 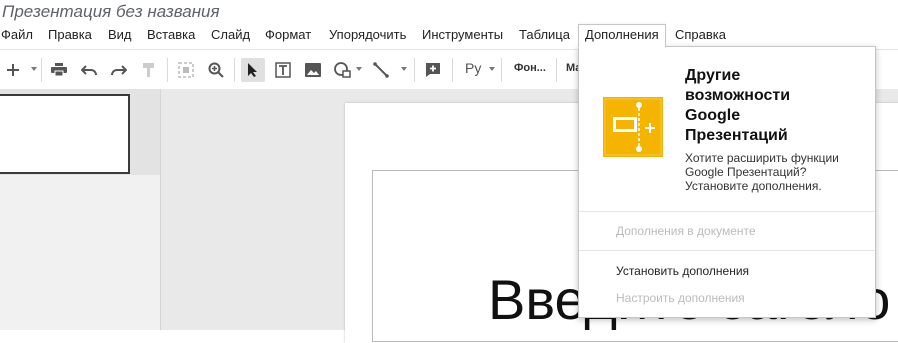 What do you see at coordinates (359, 69) in the screenshot?
I see `shape-dropdown-caret` at bounding box center [359, 69].